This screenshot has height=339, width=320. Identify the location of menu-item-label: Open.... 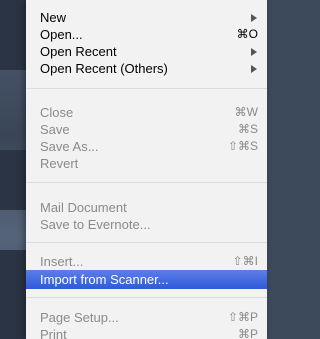
(61, 34).